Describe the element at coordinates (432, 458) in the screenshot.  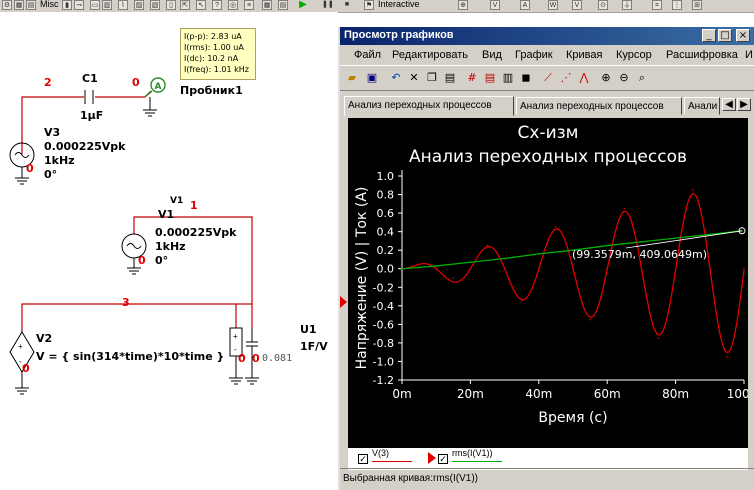
I see `legend-marker-icon` at that location.